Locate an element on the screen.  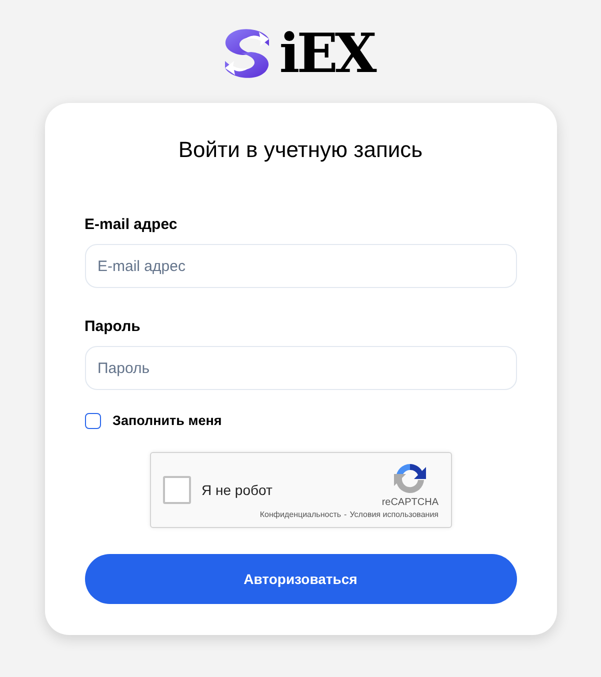
terms-link: Условия использования is located at coordinates (394, 514).